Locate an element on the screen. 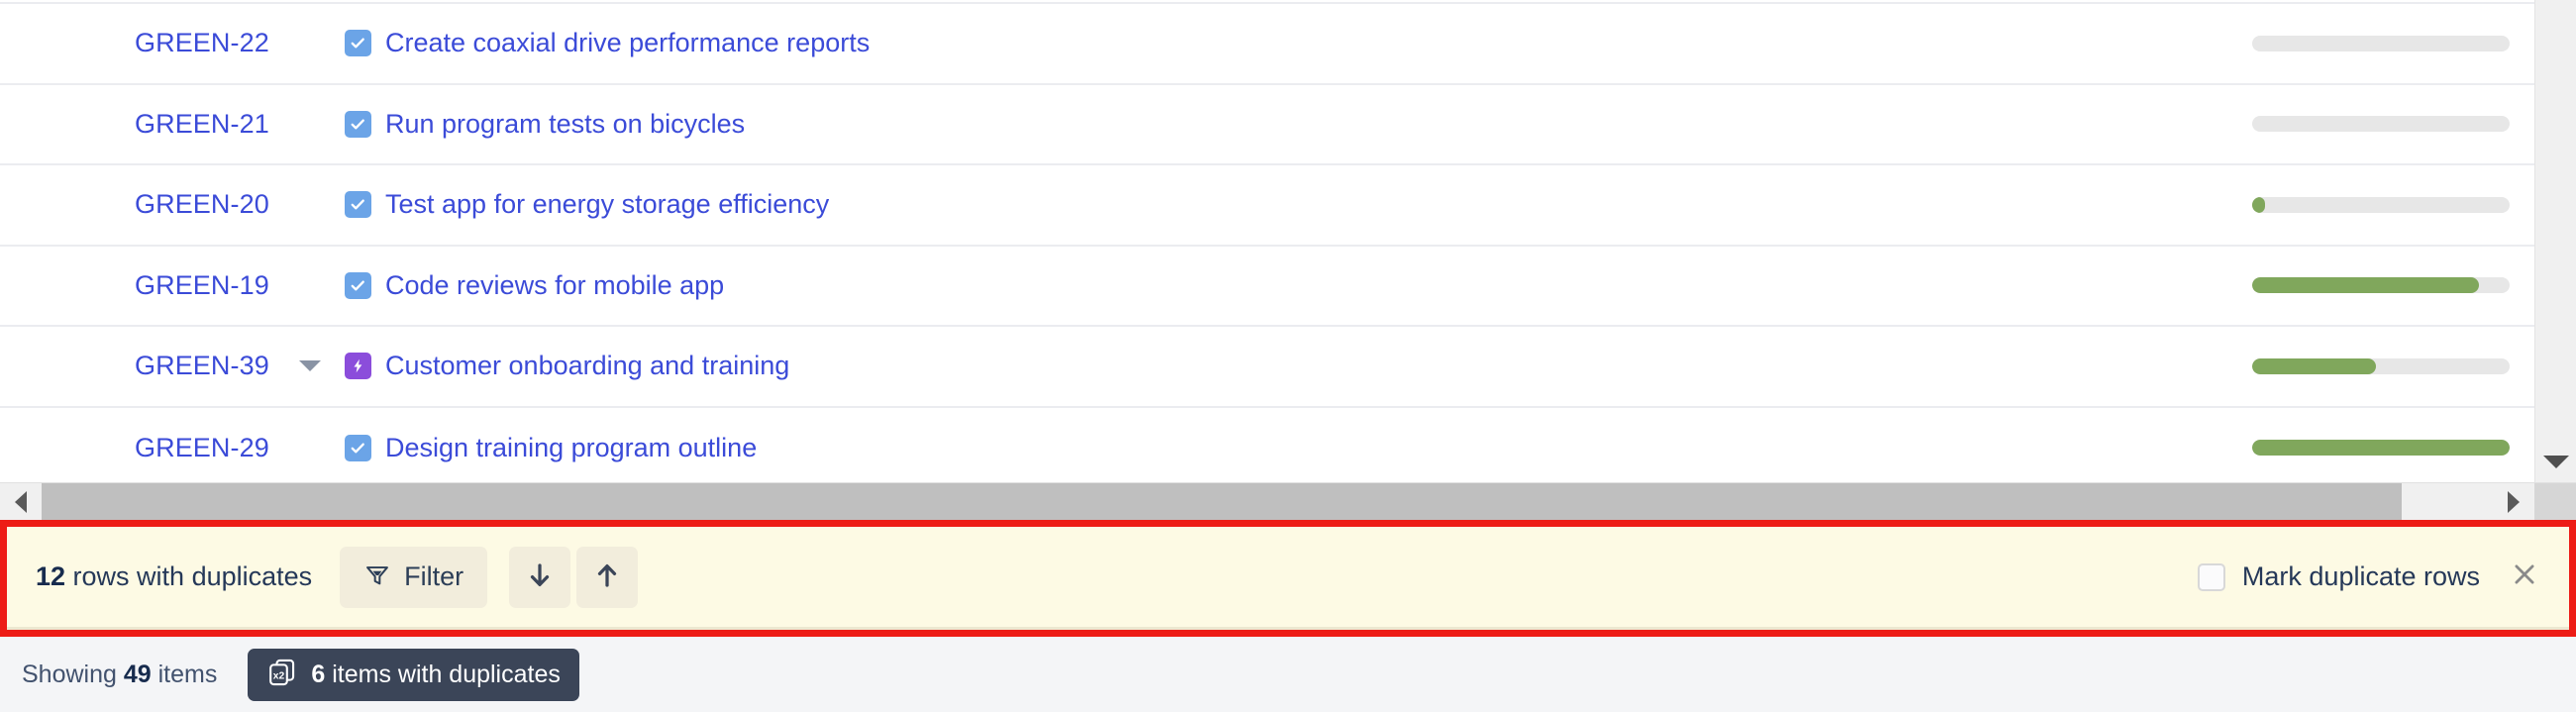  showing-suffix: items is located at coordinates (184, 674).